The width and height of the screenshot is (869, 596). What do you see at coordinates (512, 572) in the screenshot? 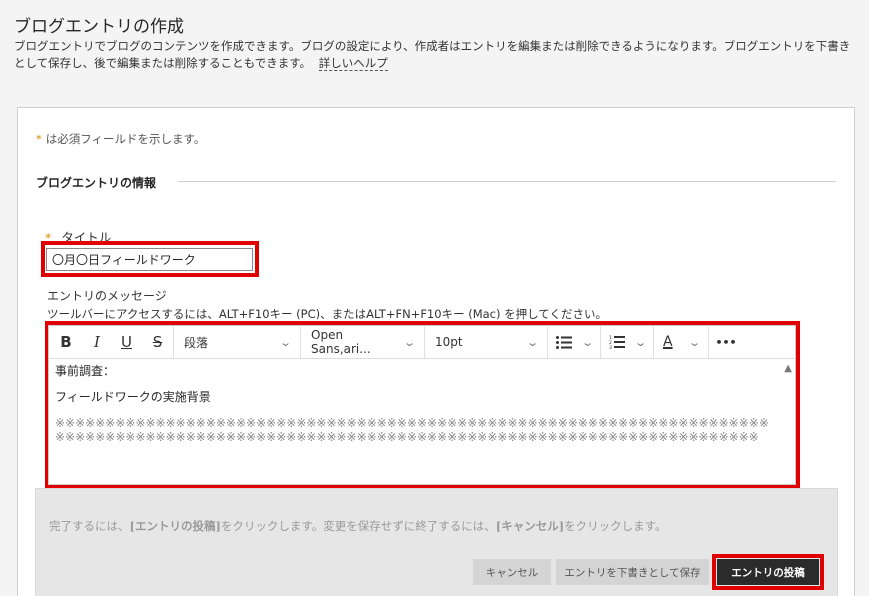
I see `cancel-button: キャンセル` at bounding box center [512, 572].